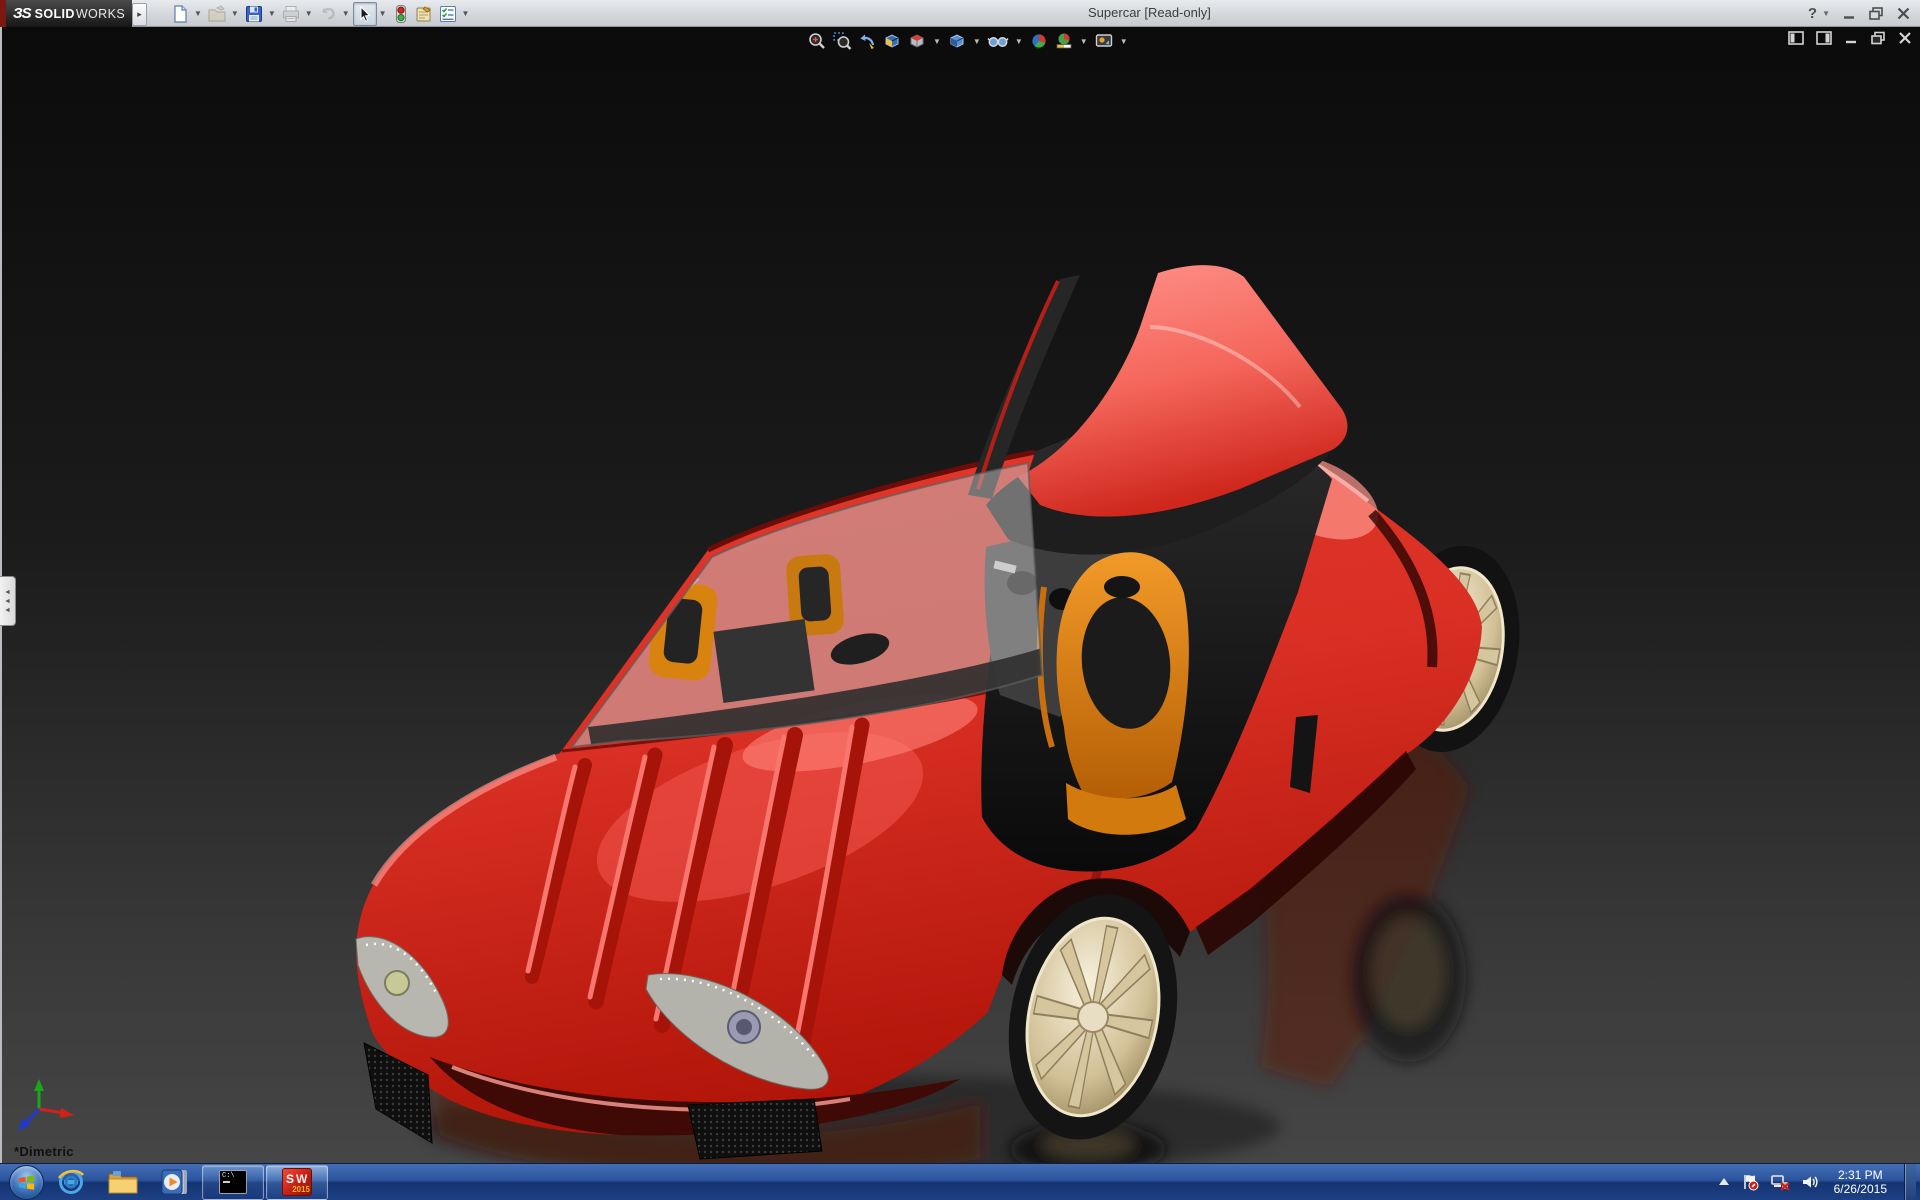 The height and width of the screenshot is (1200, 1920). I want to click on sw-badge-w: W, so click(302, 1179).